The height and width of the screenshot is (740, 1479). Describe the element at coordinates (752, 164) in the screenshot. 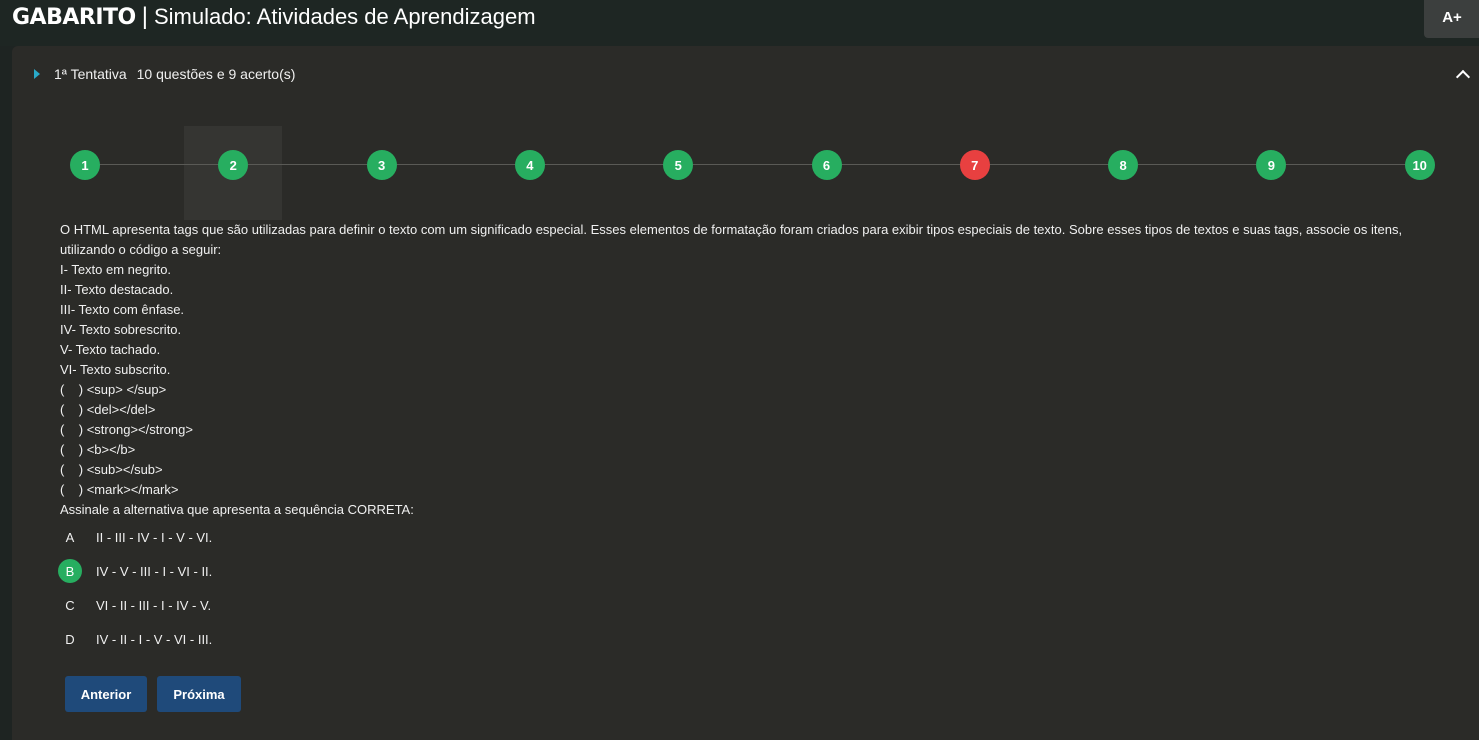

I see `stepper-line` at that location.